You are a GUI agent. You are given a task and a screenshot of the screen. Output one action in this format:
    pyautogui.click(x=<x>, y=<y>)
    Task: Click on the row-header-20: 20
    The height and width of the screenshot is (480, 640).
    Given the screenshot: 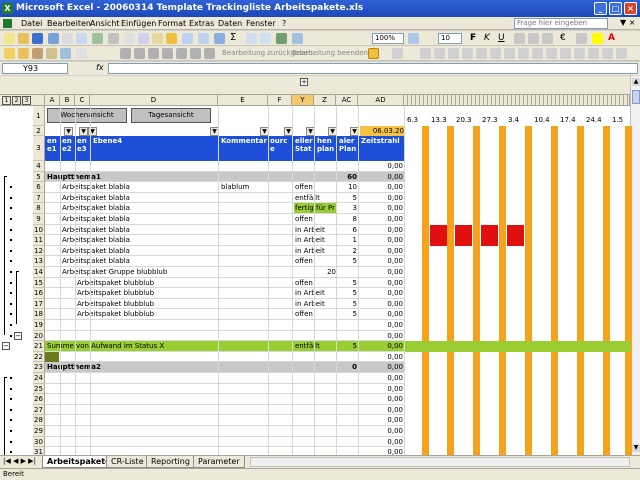 What is the action you would take?
    pyautogui.click(x=39, y=336)
    